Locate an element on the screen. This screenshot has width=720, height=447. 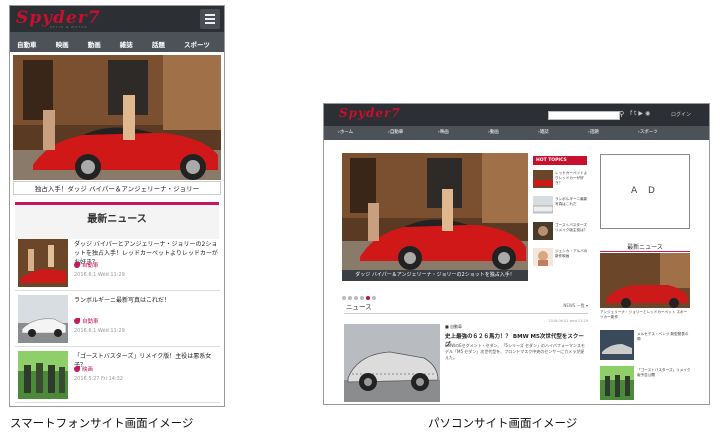
hot-topic-item: ランボルギーニ最新写真はこれだ is located at coordinates (561, 205).